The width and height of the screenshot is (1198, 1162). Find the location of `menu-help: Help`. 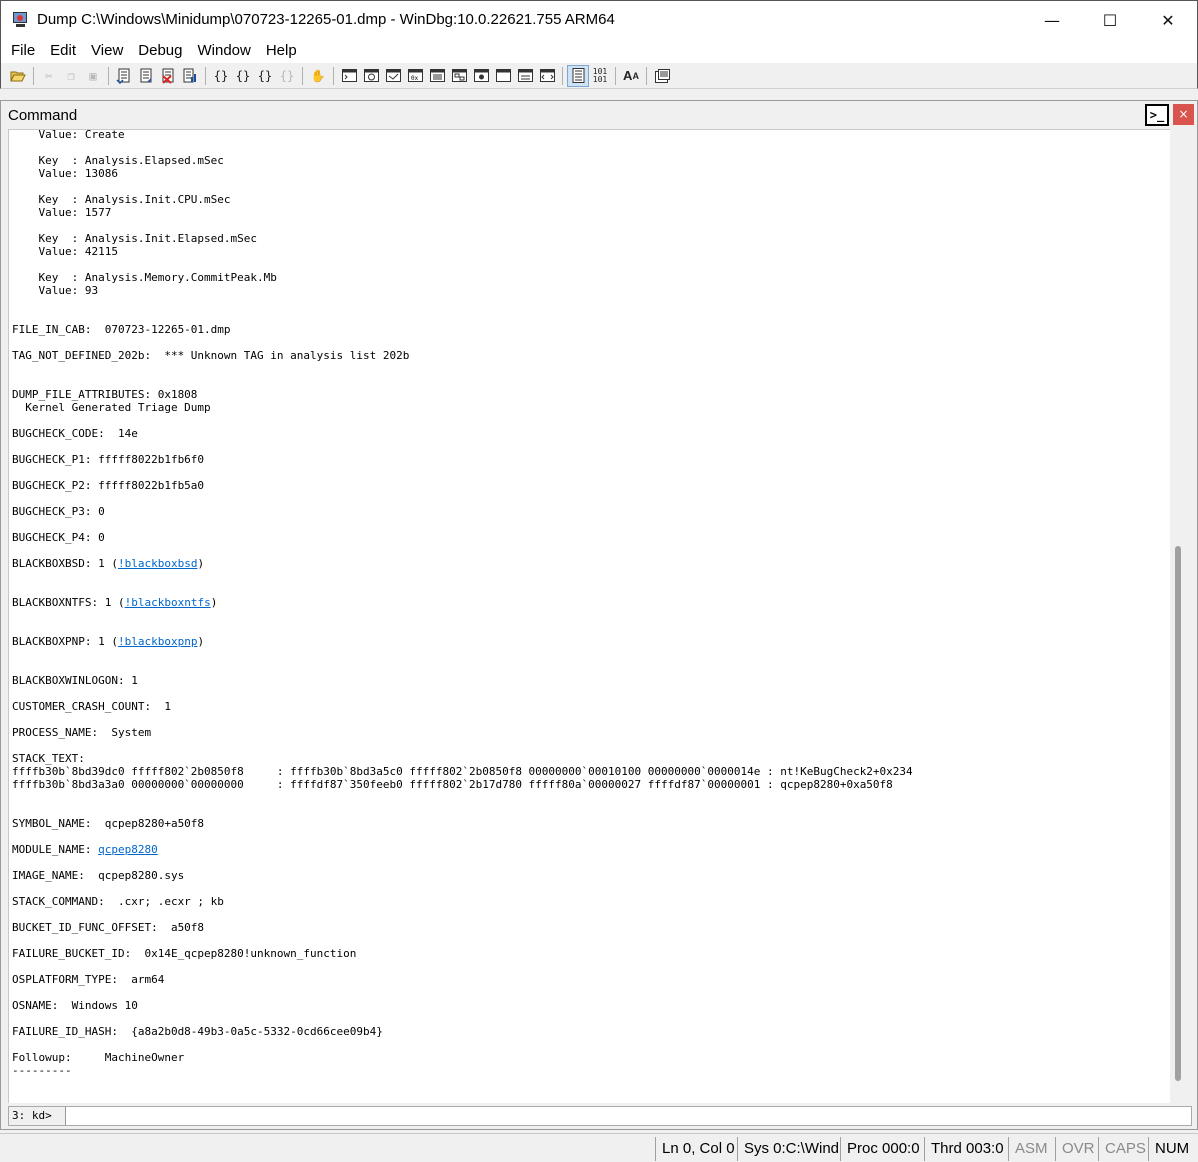

menu-help: Help is located at coordinates (281, 50).